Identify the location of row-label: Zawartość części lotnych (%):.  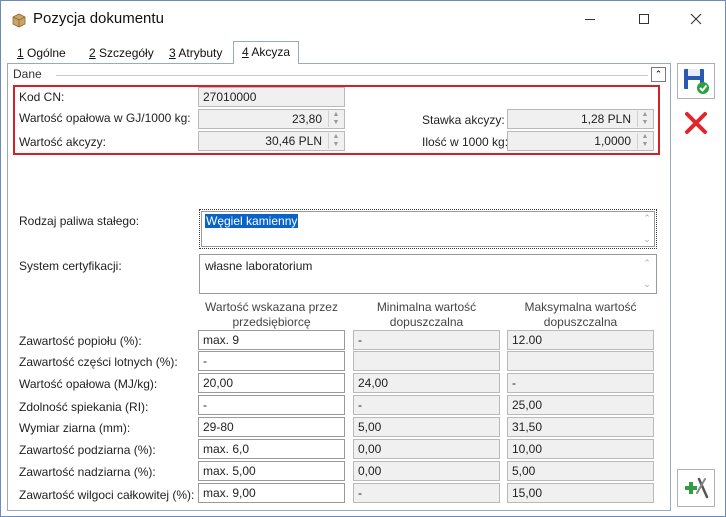
(98, 362).